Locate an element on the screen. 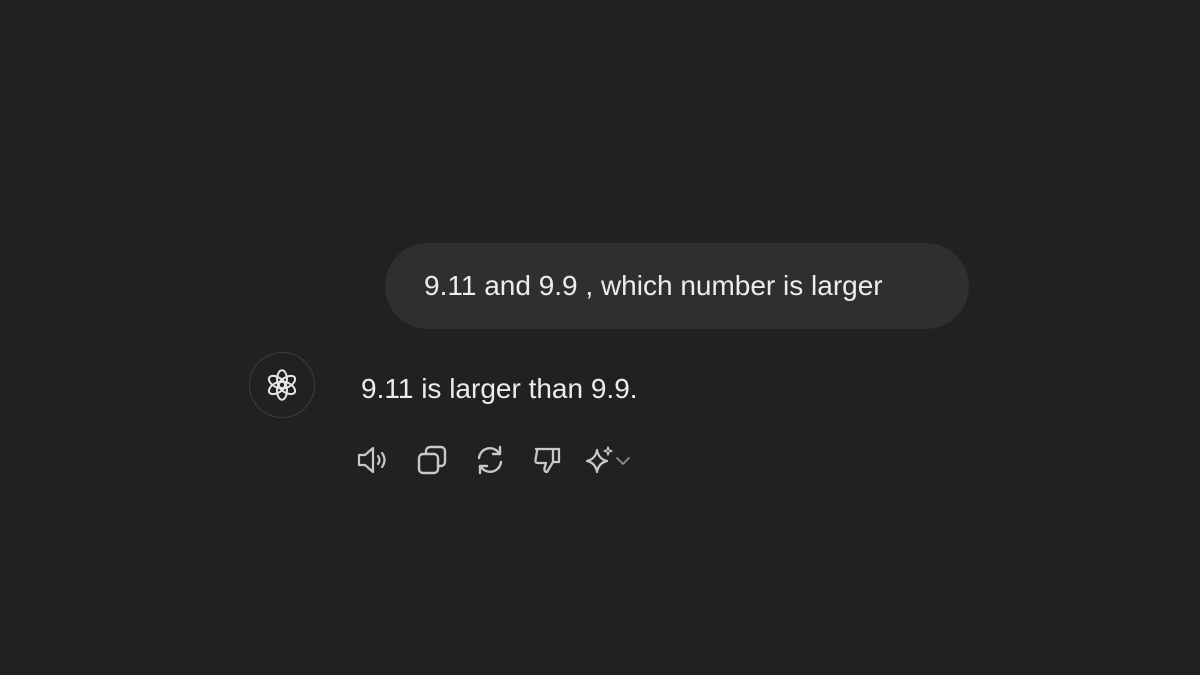 This screenshot has width=1200, height=675. assistant-avatar is located at coordinates (282, 385).